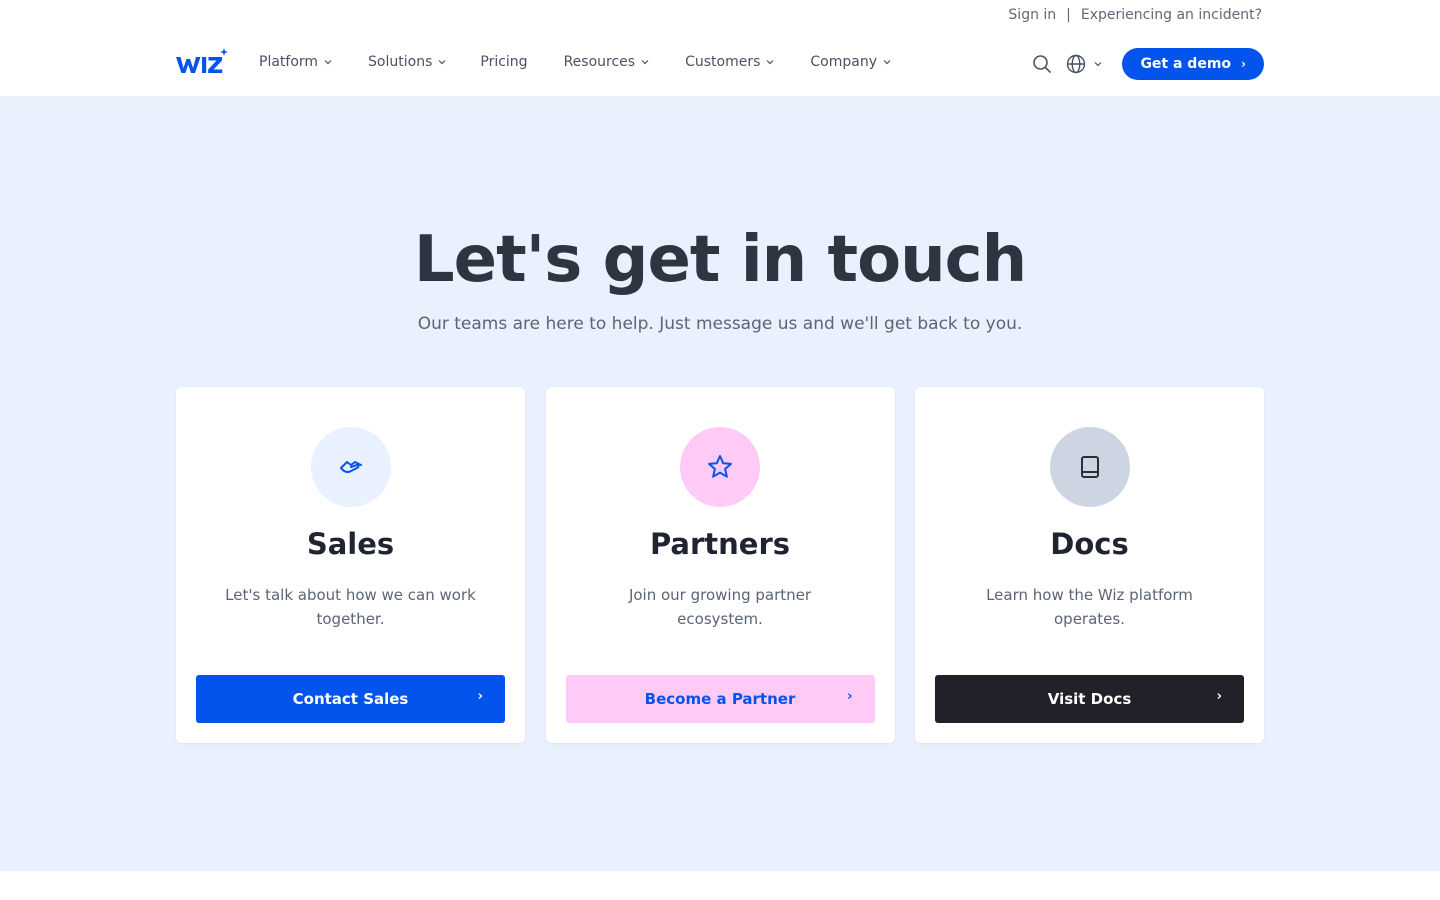 The width and height of the screenshot is (1440, 900). I want to click on become-partner-button: Become a Partner ›, so click(720, 699).